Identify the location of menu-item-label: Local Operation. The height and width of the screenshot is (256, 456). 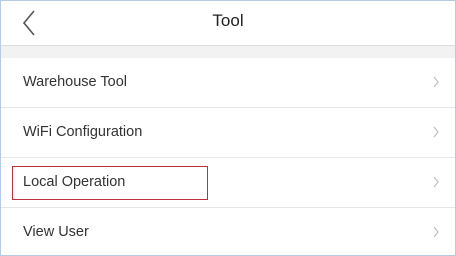
(74, 182).